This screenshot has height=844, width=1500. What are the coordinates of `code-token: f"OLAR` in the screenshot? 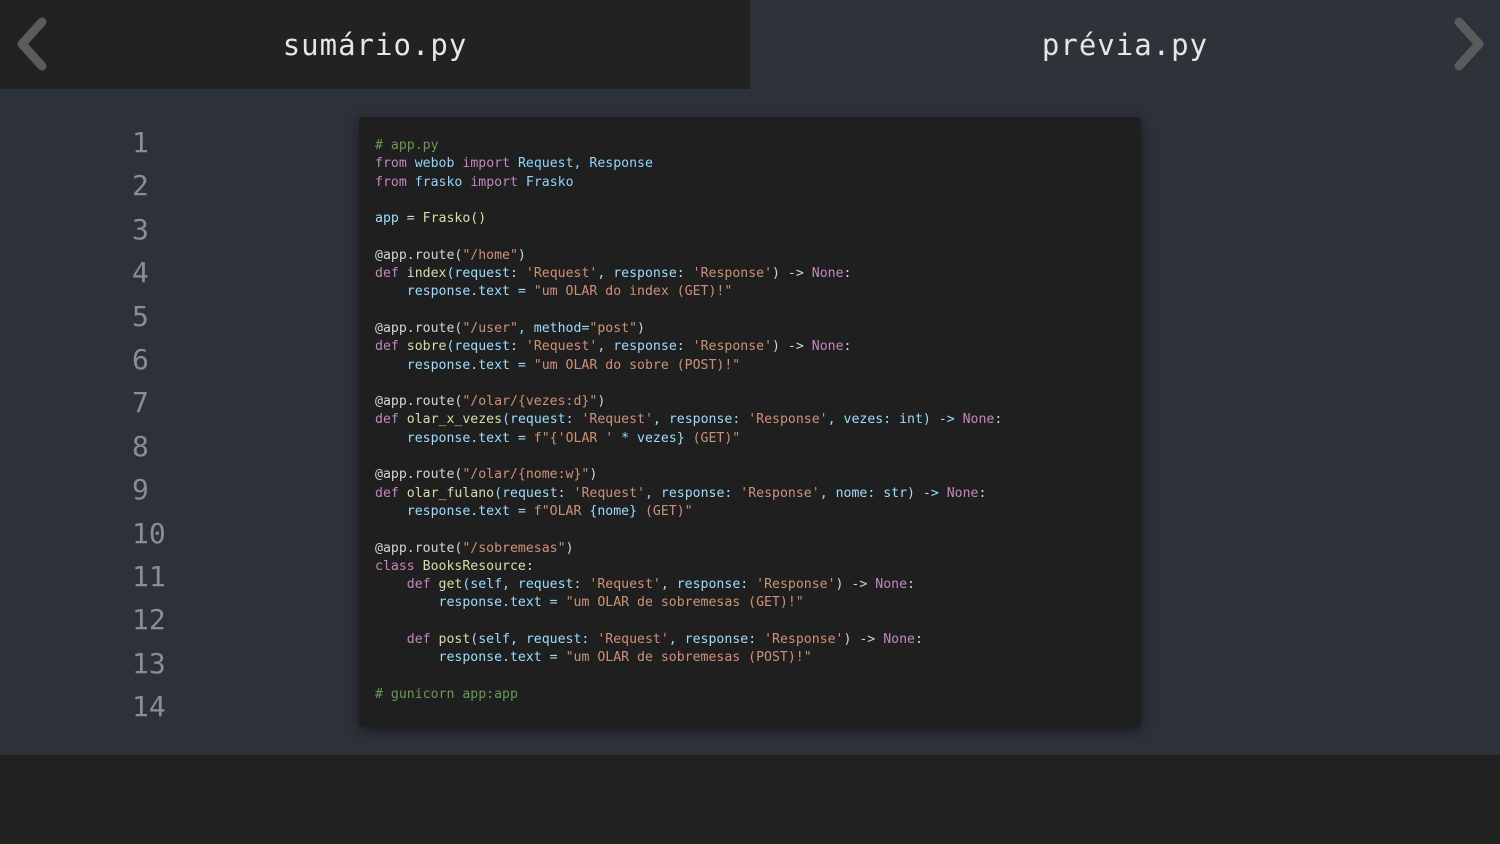 It's located at (561, 511).